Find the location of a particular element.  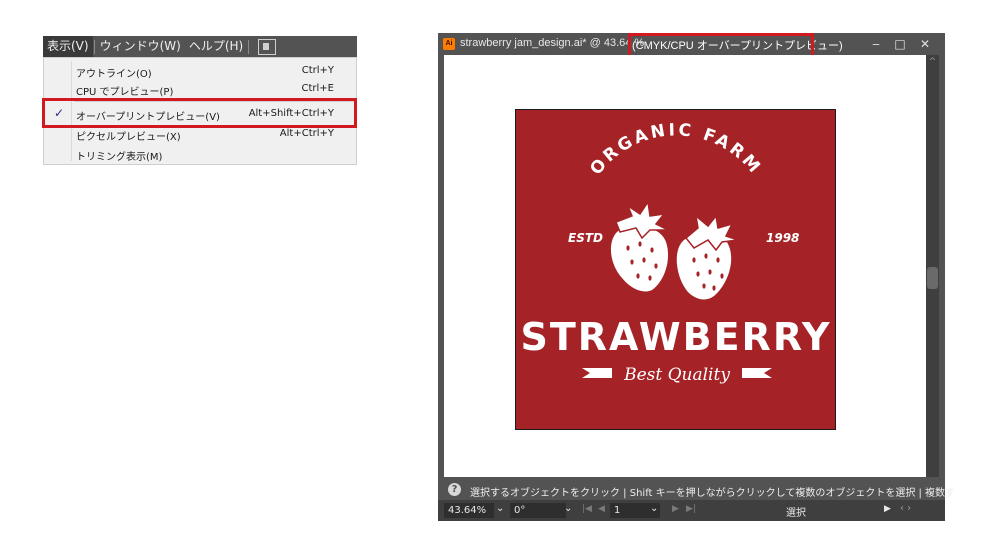

rotation-field: 0° is located at coordinates (538, 510).